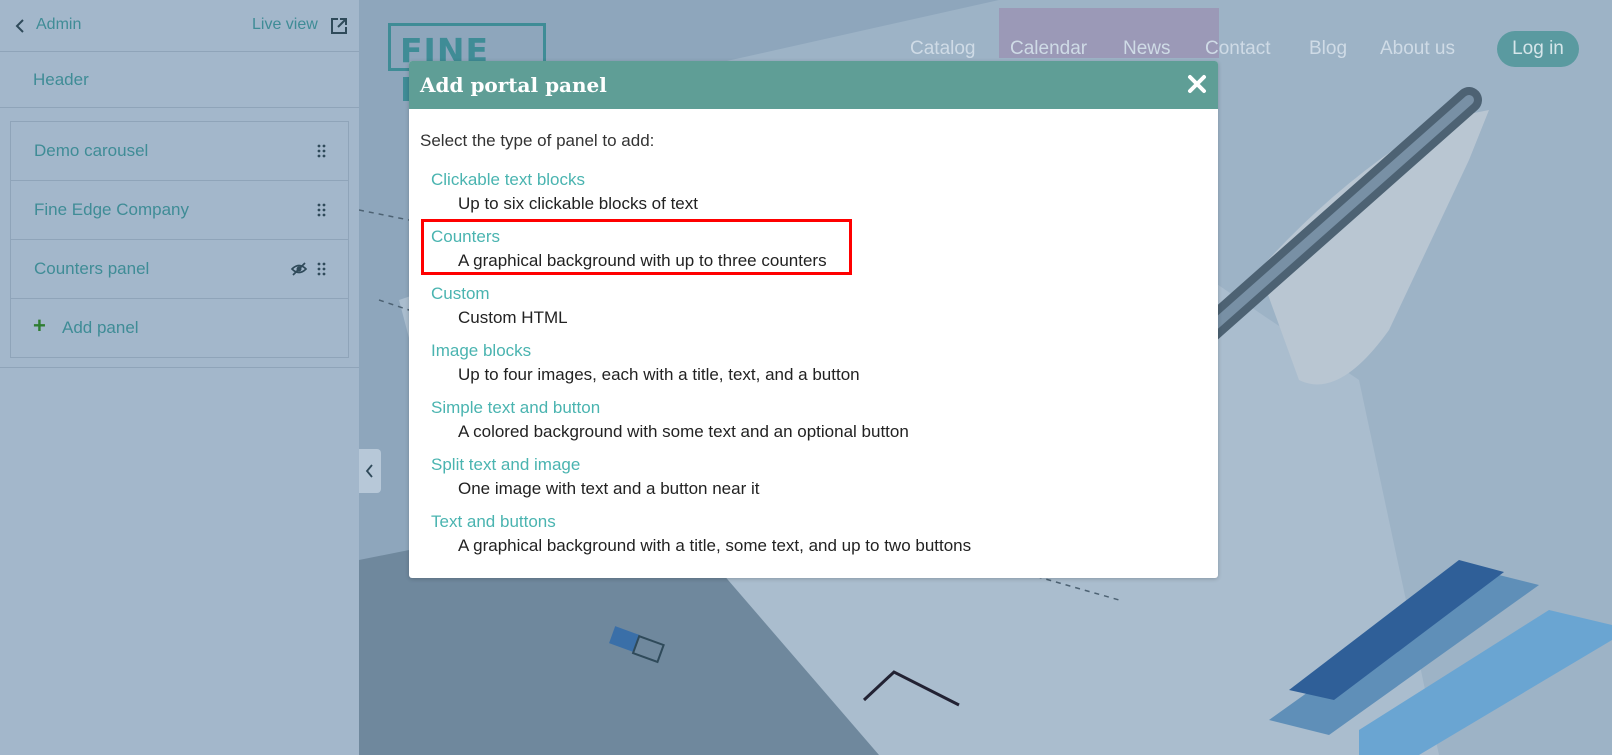 The height and width of the screenshot is (755, 1612). Describe the element at coordinates (179, 80) in the screenshot. I see `sidebar-item-header: Header` at that location.